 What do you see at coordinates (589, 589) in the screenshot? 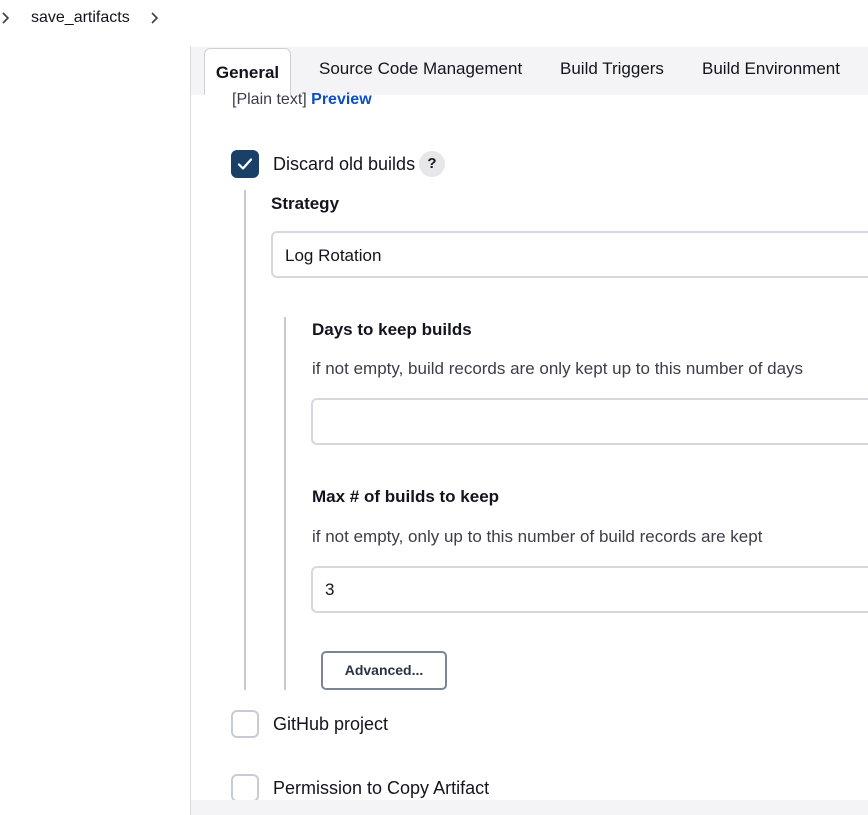
I see `max-builds-input` at bounding box center [589, 589].